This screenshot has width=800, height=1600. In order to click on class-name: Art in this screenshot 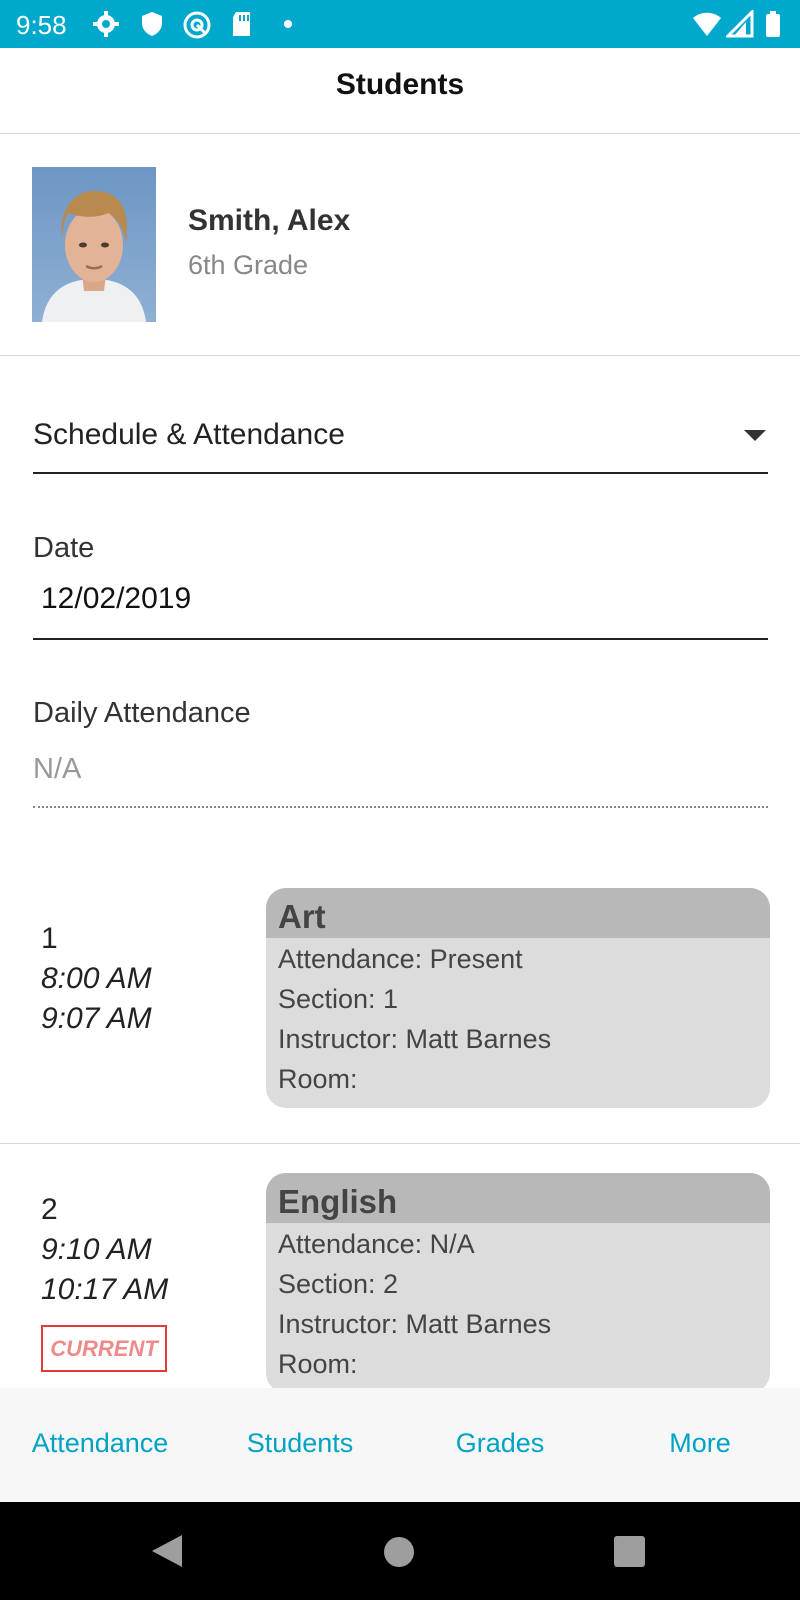, I will do `click(302, 916)`.